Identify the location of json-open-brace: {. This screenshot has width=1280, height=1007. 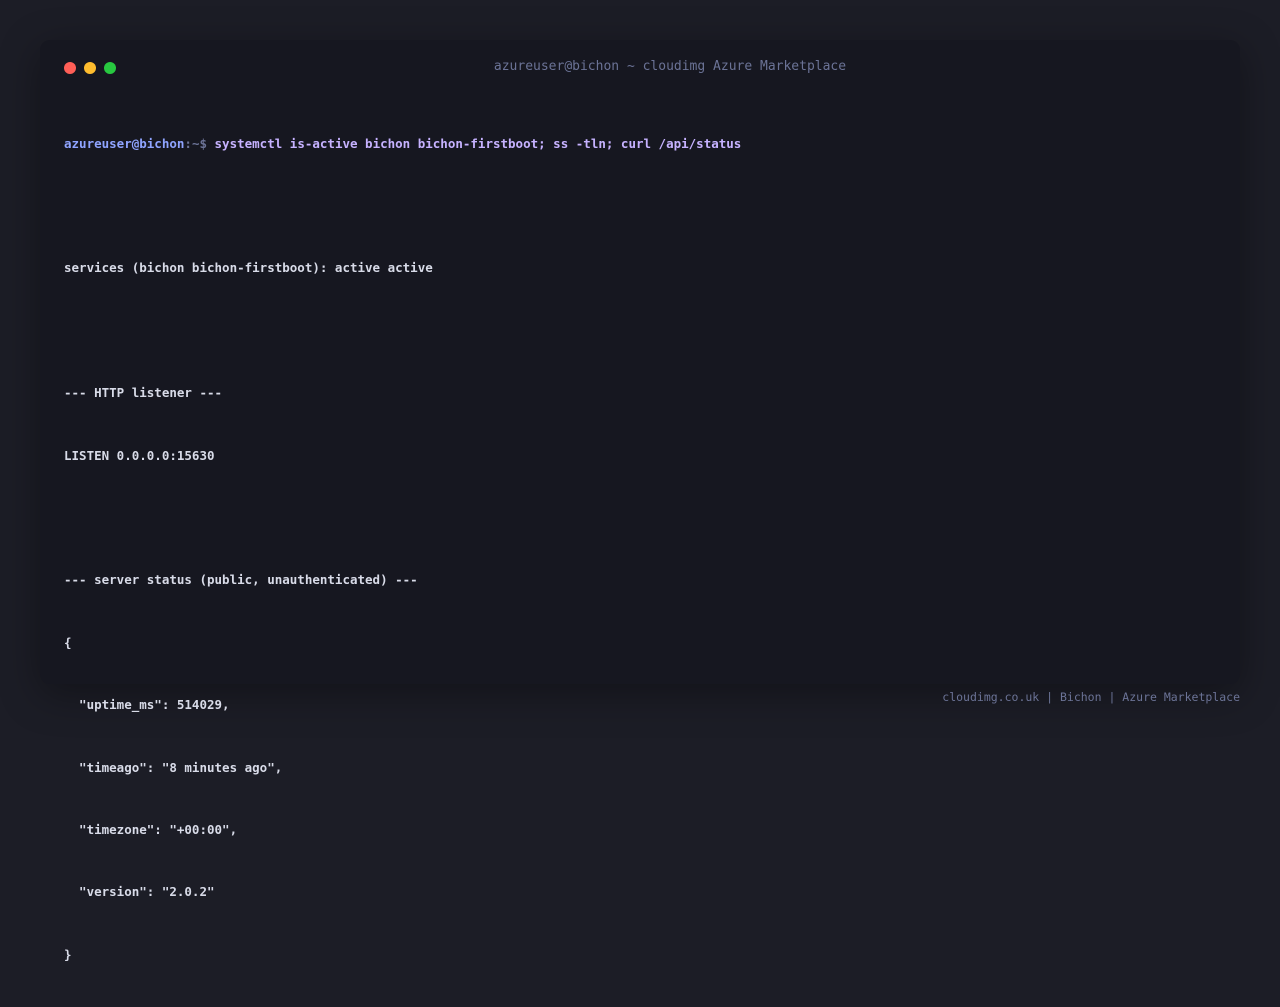
(68, 642).